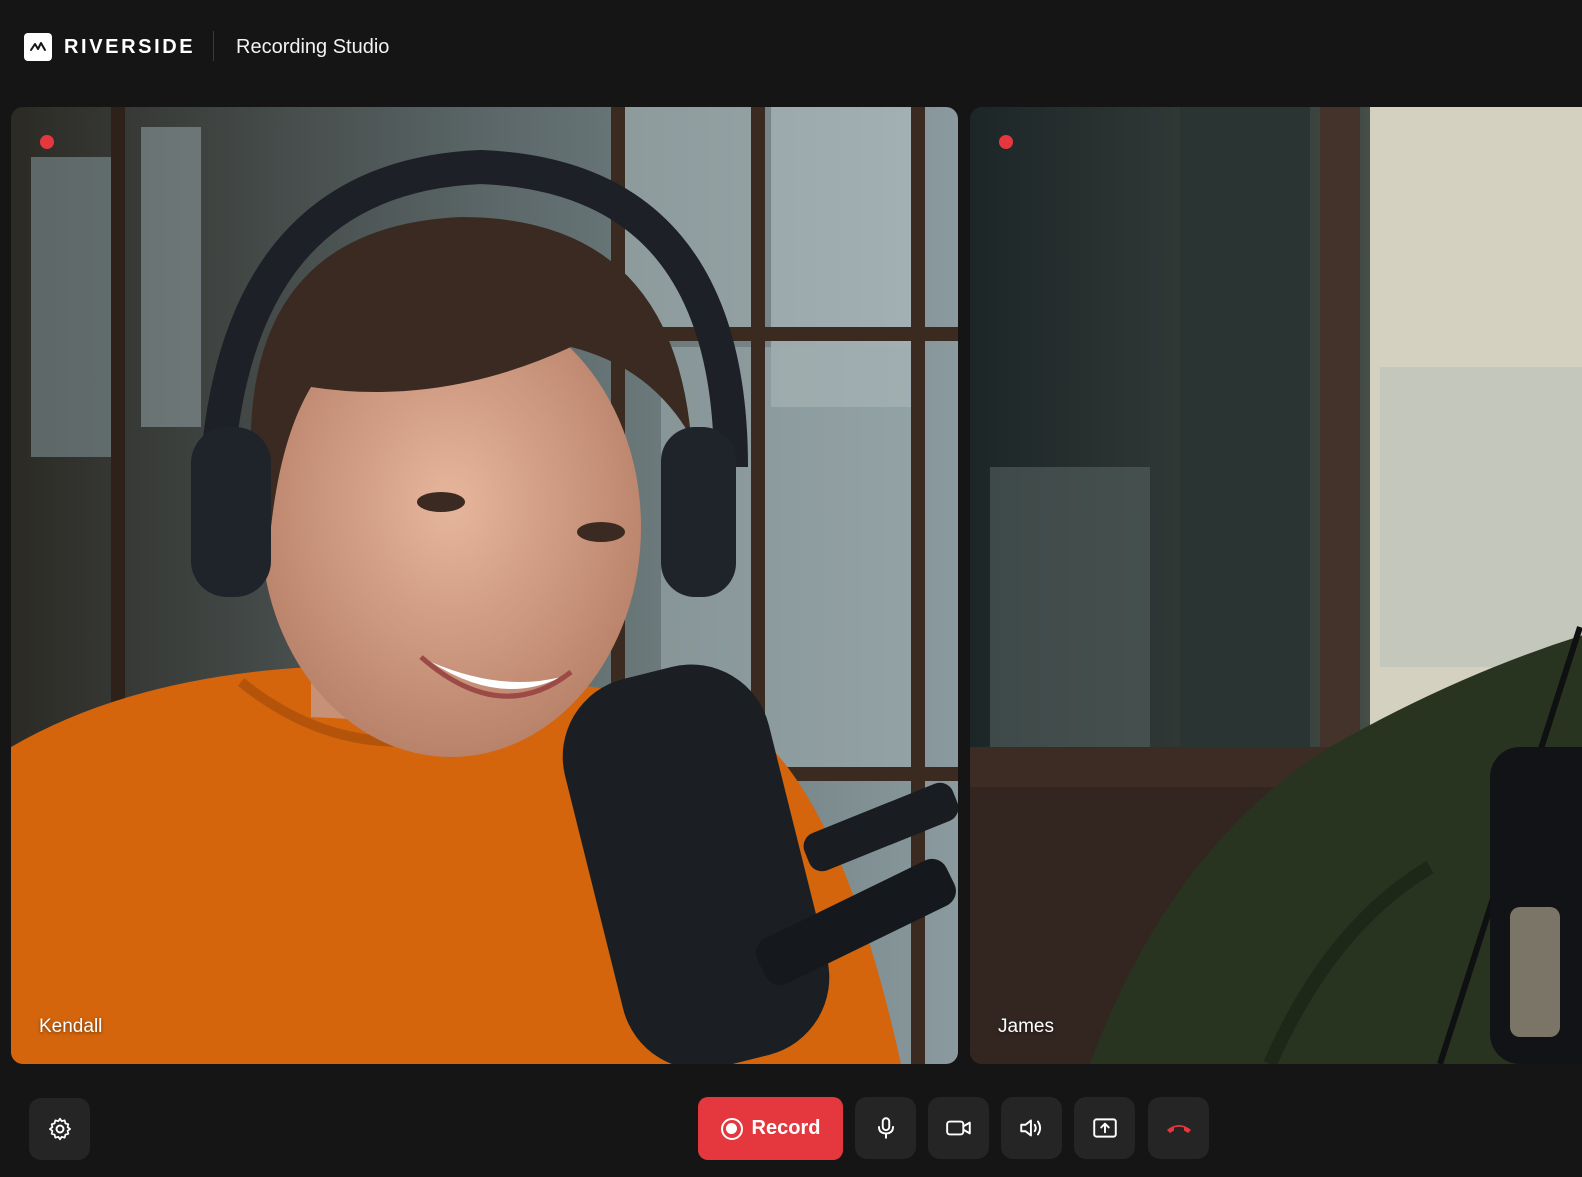 The width and height of the screenshot is (1582, 1177). I want to click on record-icon, so click(731, 1128).